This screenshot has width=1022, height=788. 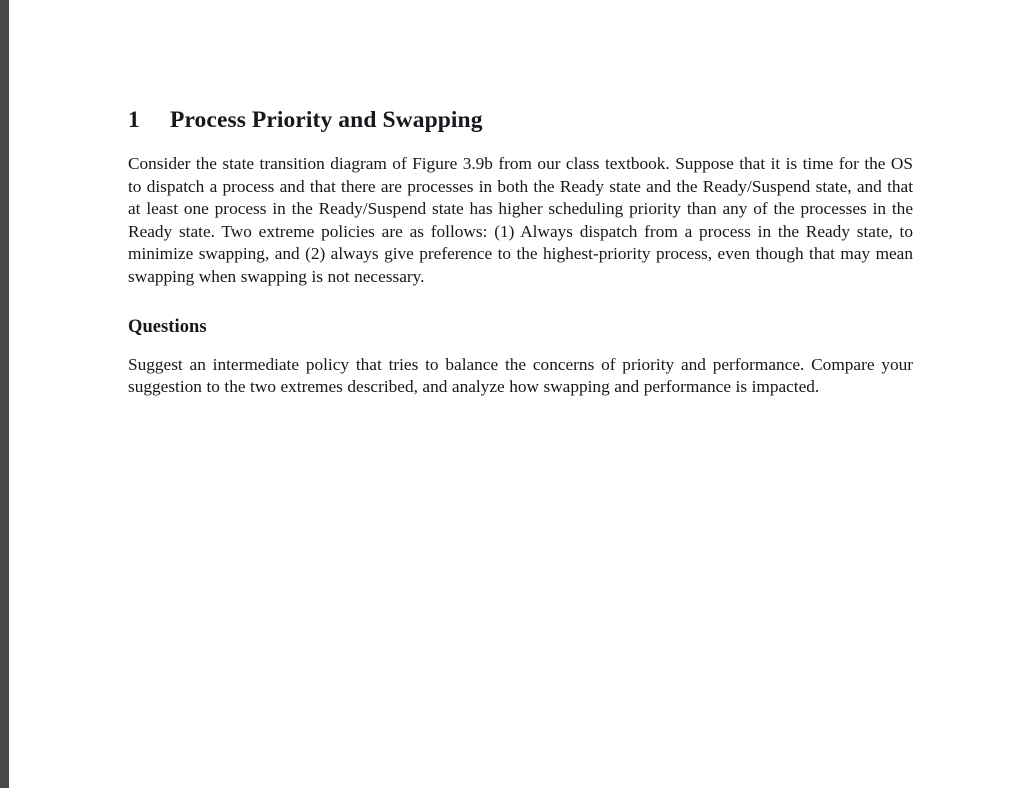 I want to click on viewer-left-gutter, so click(x=4, y=394).